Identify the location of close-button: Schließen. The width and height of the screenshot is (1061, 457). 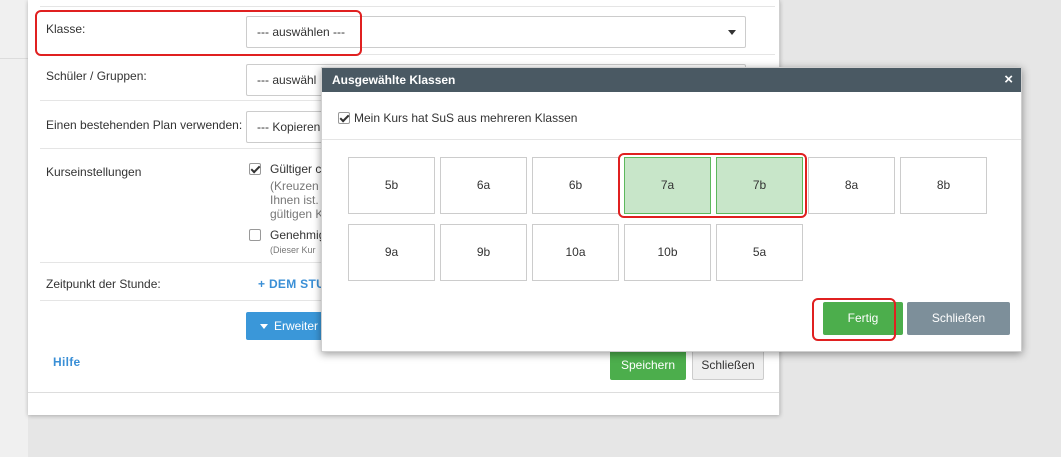
(728, 365).